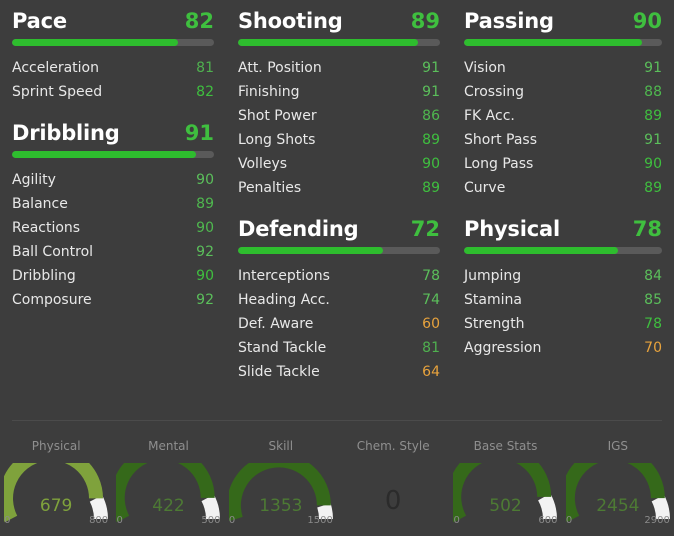 This screenshot has height=536, width=674. Describe the element at coordinates (168, 446) in the screenshot. I see `gauge-label: Mental` at that location.